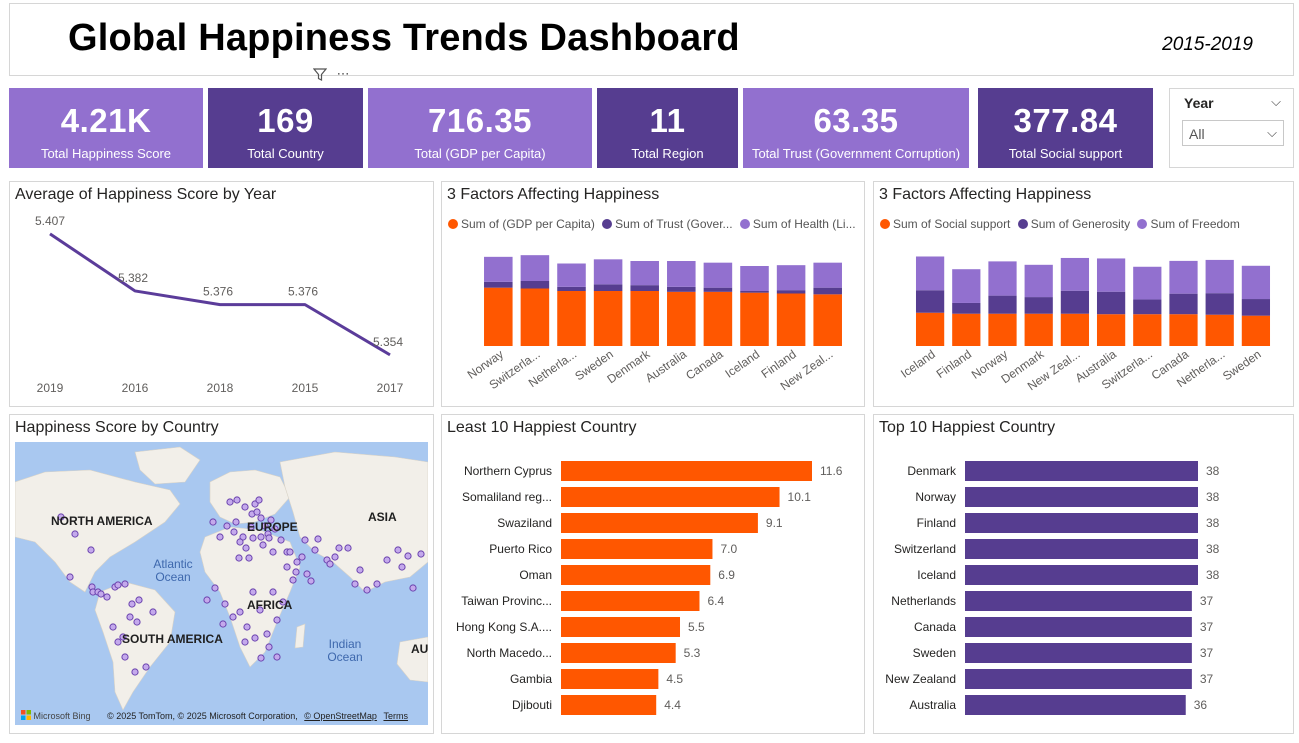 The image size is (1299, 743). I want to click on kpi-value: 377.84, so click(1065, 120).